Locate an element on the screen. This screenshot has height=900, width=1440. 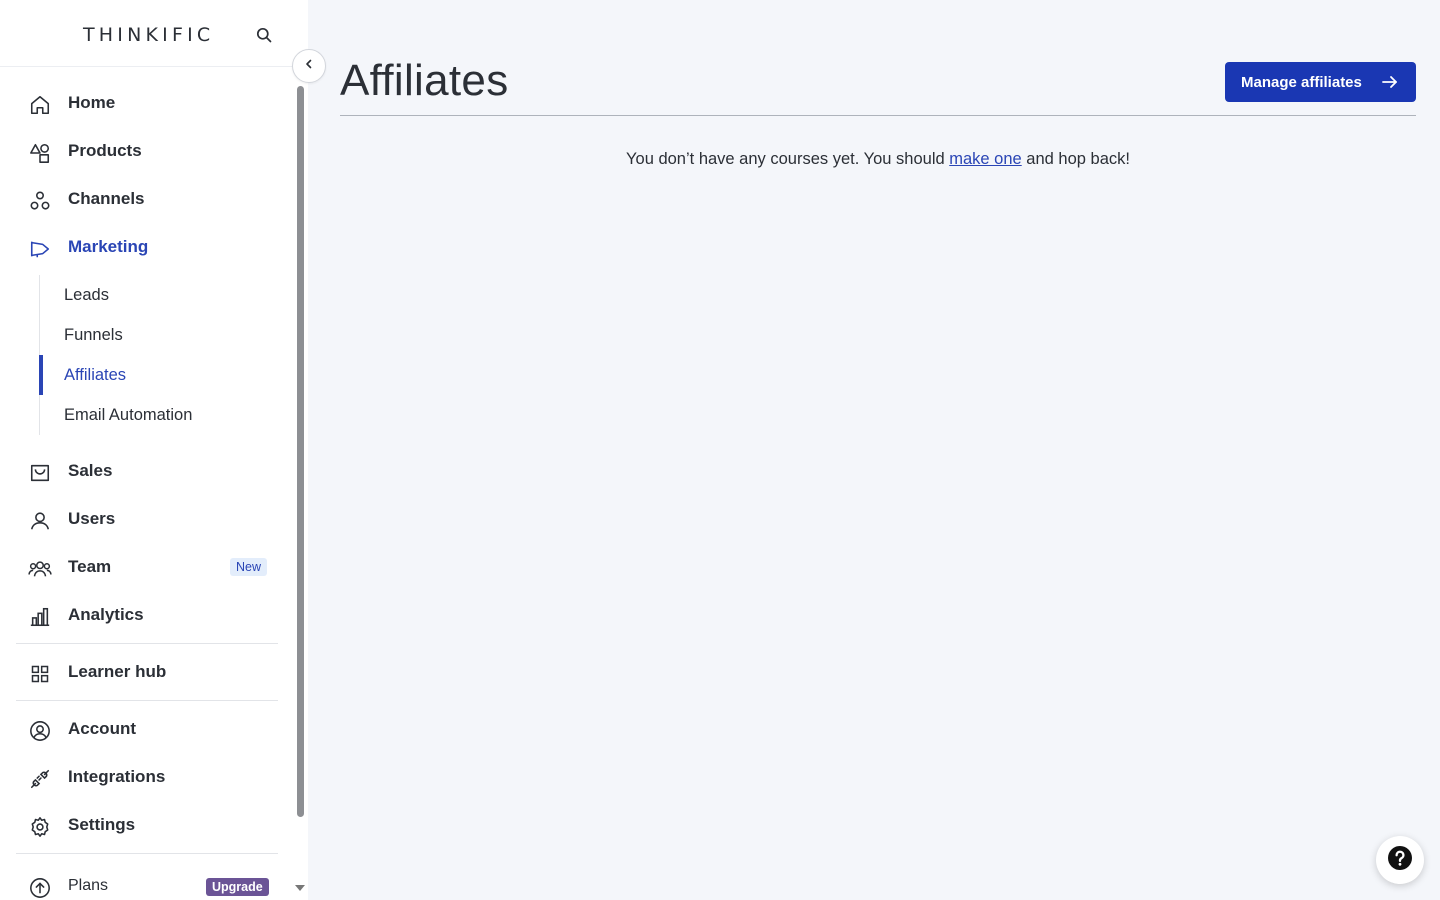
shapes-icon is located at coordinates (40, 153).